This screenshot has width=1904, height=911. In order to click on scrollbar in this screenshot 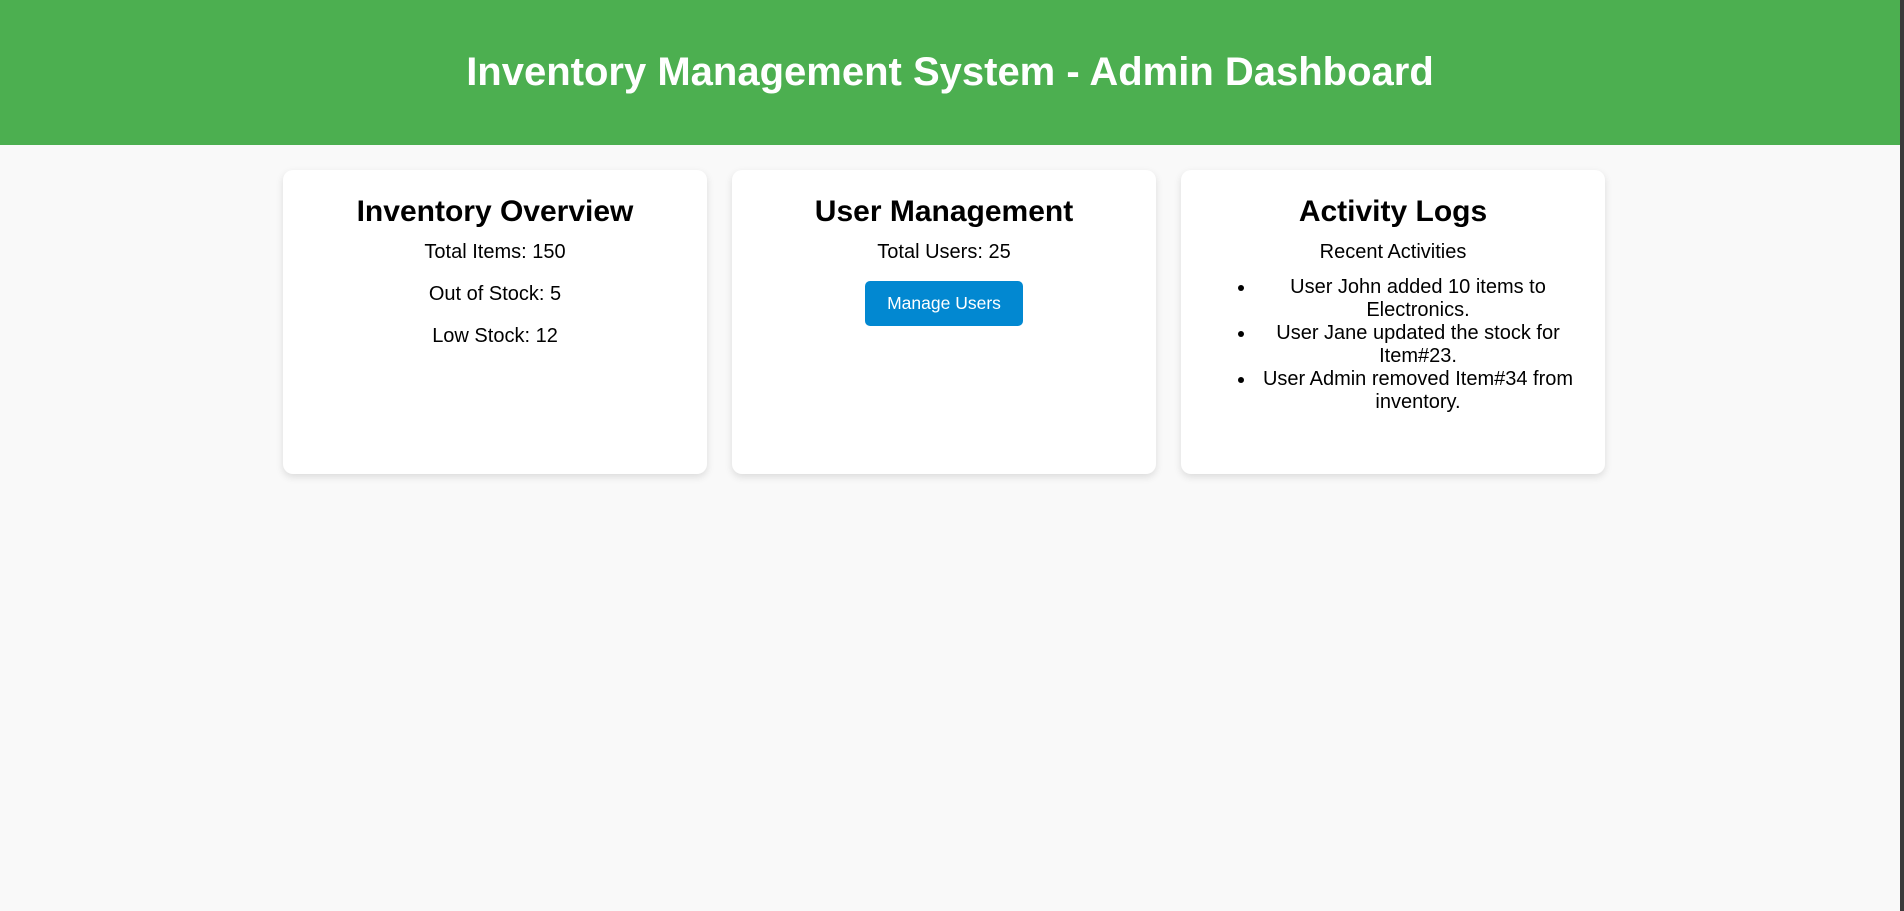, I will do `click(1902, 455)`.